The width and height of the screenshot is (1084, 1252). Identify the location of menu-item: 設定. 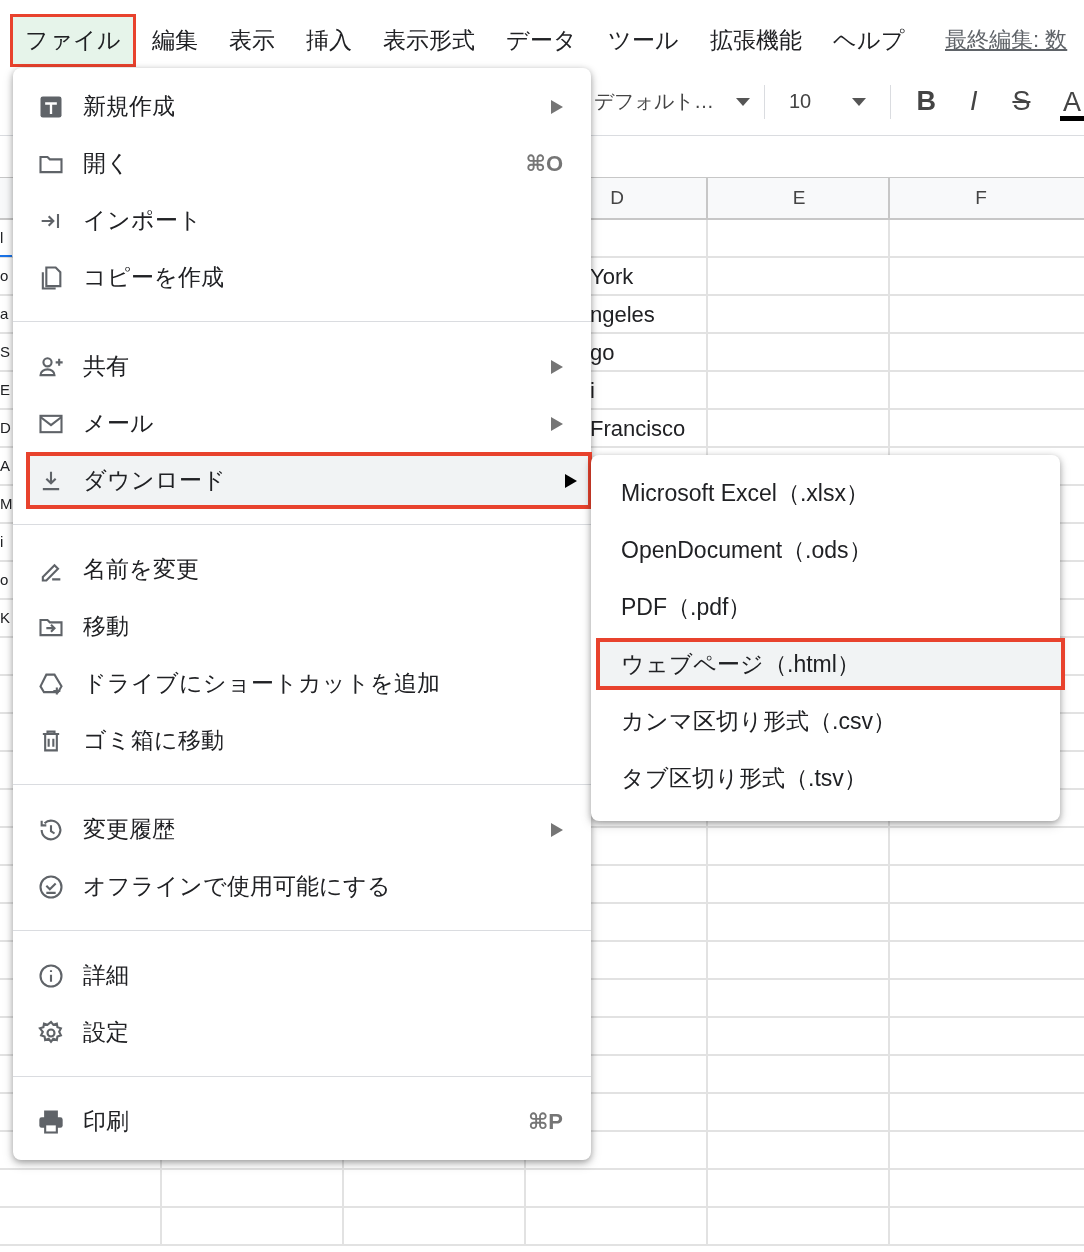
(302, 1032).